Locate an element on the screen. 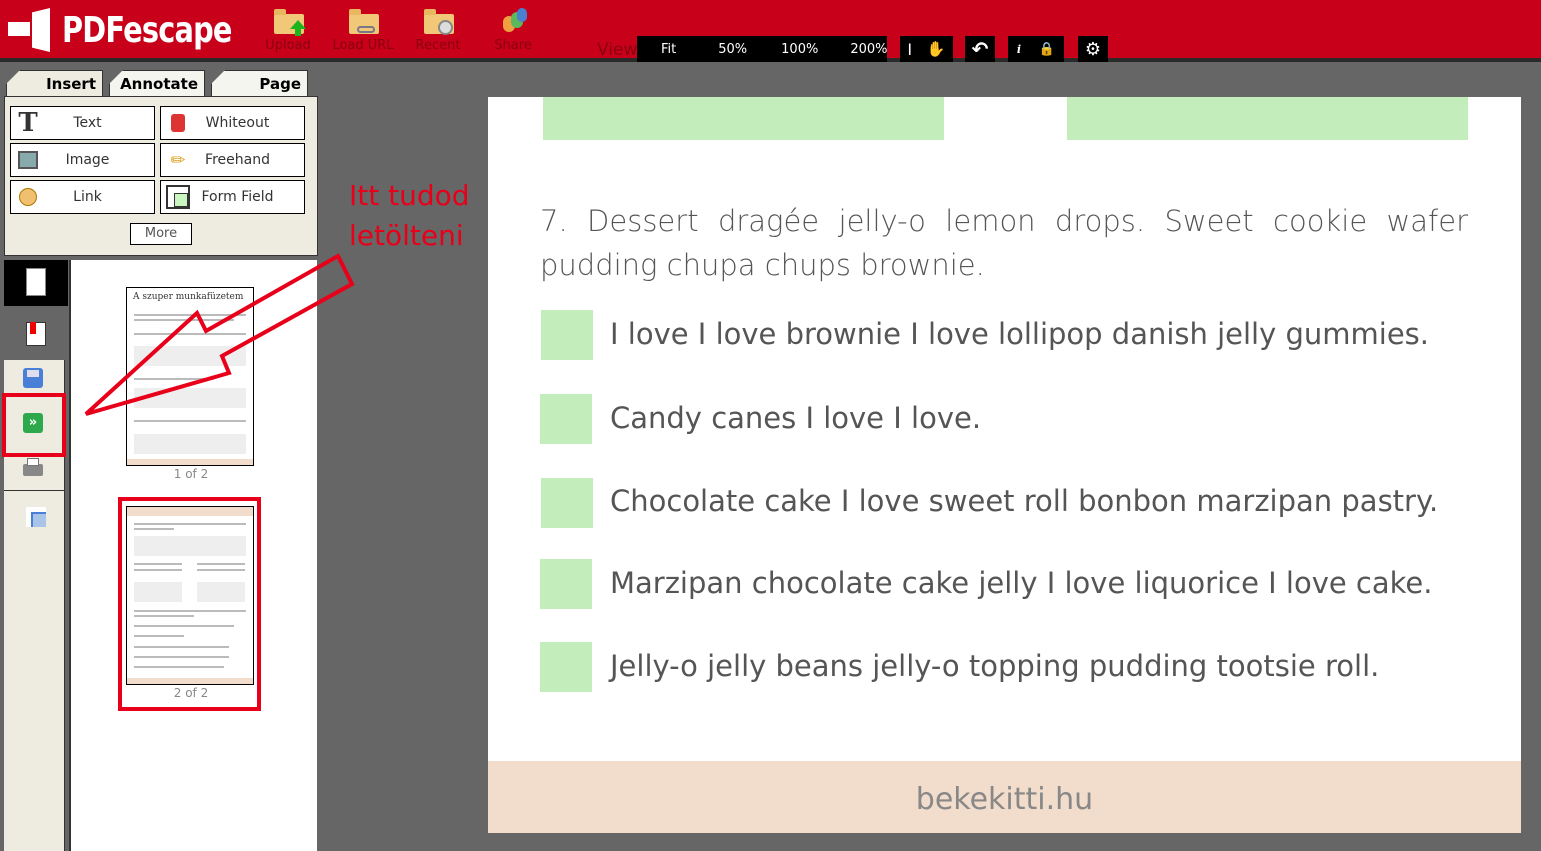  page2-highlight-box is located at coordinates (189, 604).